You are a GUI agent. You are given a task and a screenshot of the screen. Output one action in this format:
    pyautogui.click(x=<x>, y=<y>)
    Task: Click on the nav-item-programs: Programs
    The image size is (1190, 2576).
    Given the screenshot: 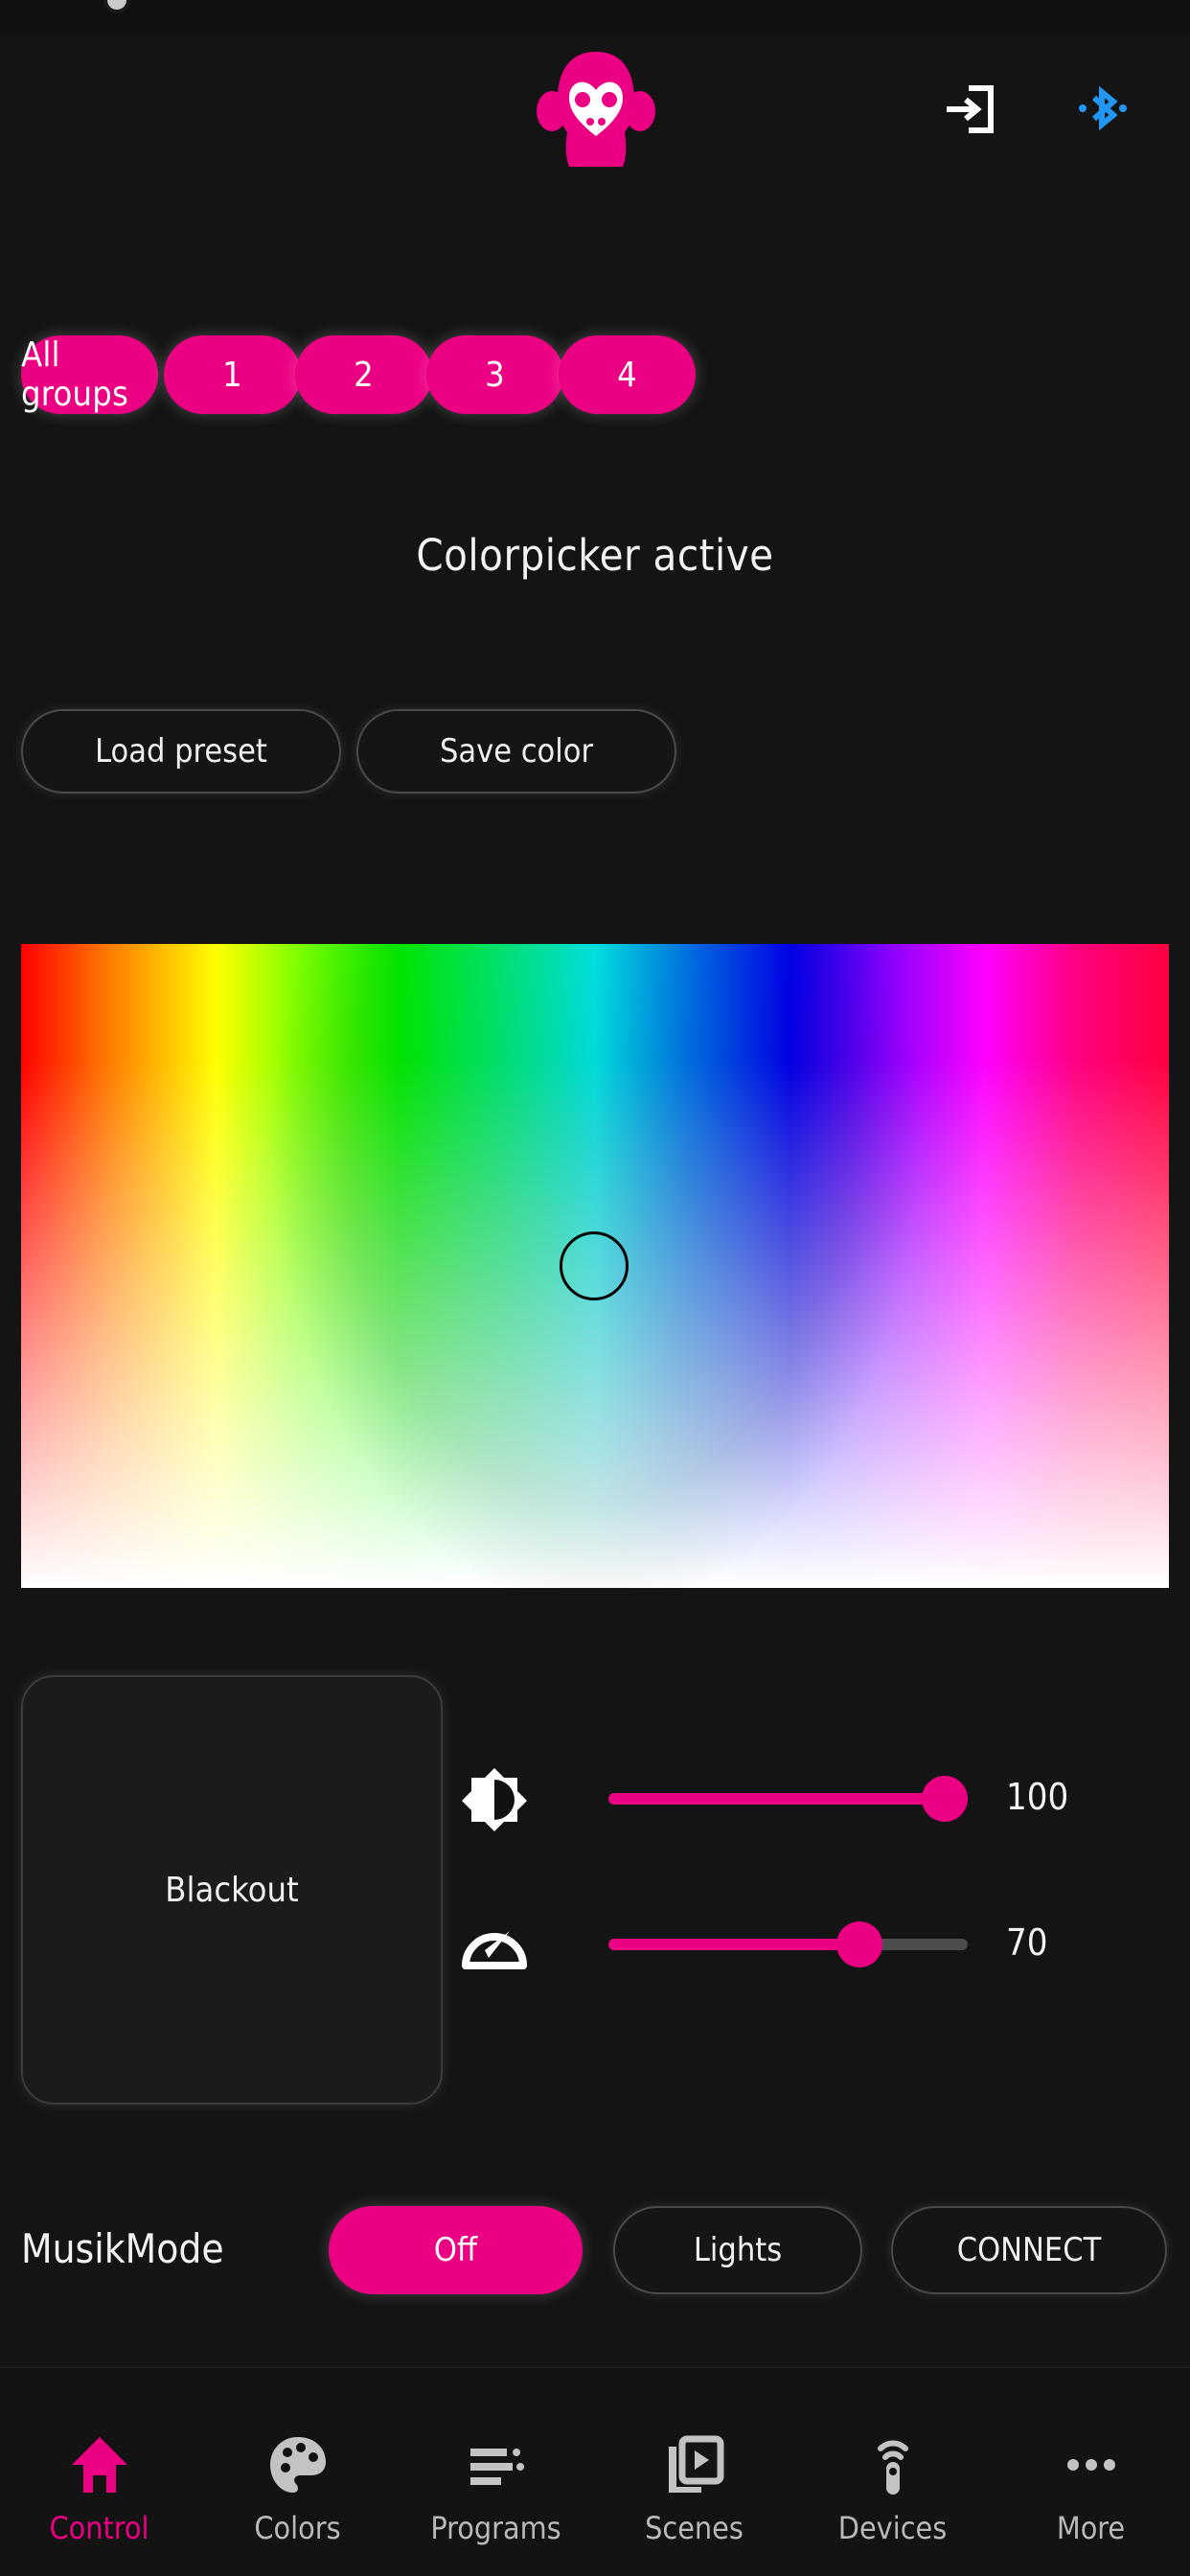 What is the action you would take?
    pyautogui.click(x=496, y=2474)
    